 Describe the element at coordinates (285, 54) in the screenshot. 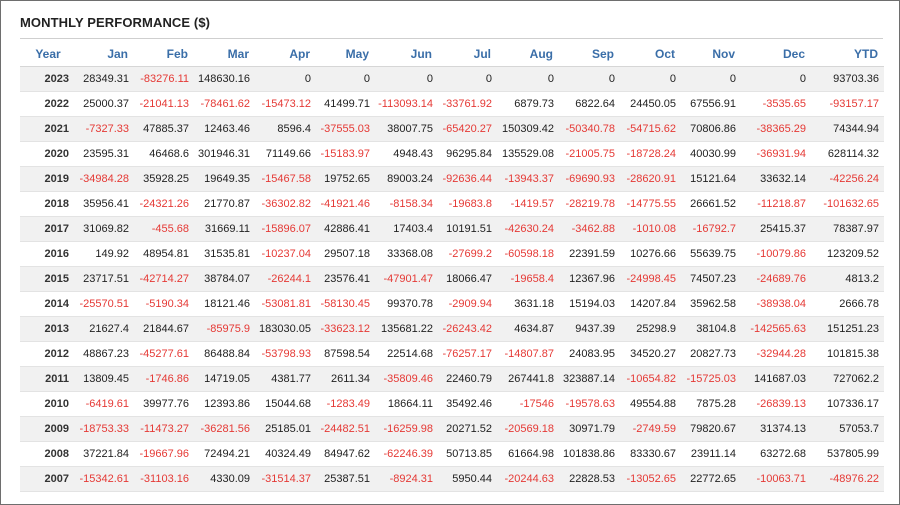

I see `column-header-apr: Apr` at that location.